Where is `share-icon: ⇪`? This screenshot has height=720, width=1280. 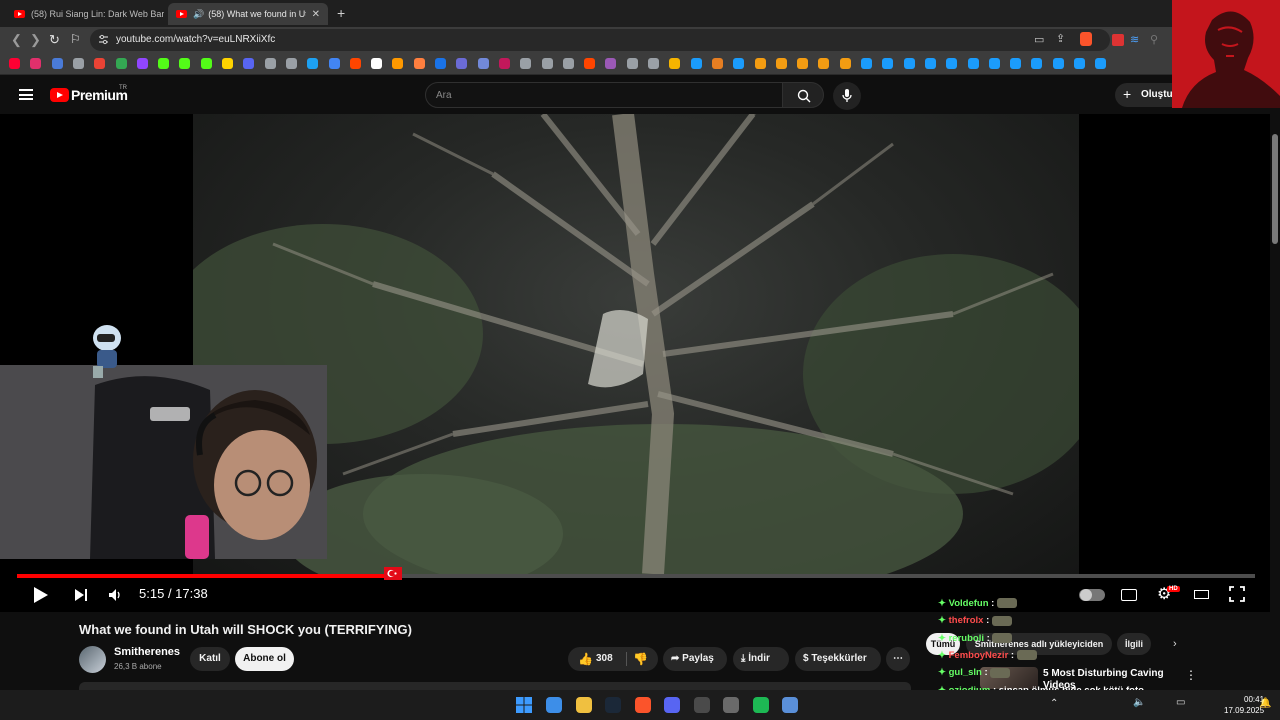
share-icon: ⇪ is located at coordinates (1060, 38).